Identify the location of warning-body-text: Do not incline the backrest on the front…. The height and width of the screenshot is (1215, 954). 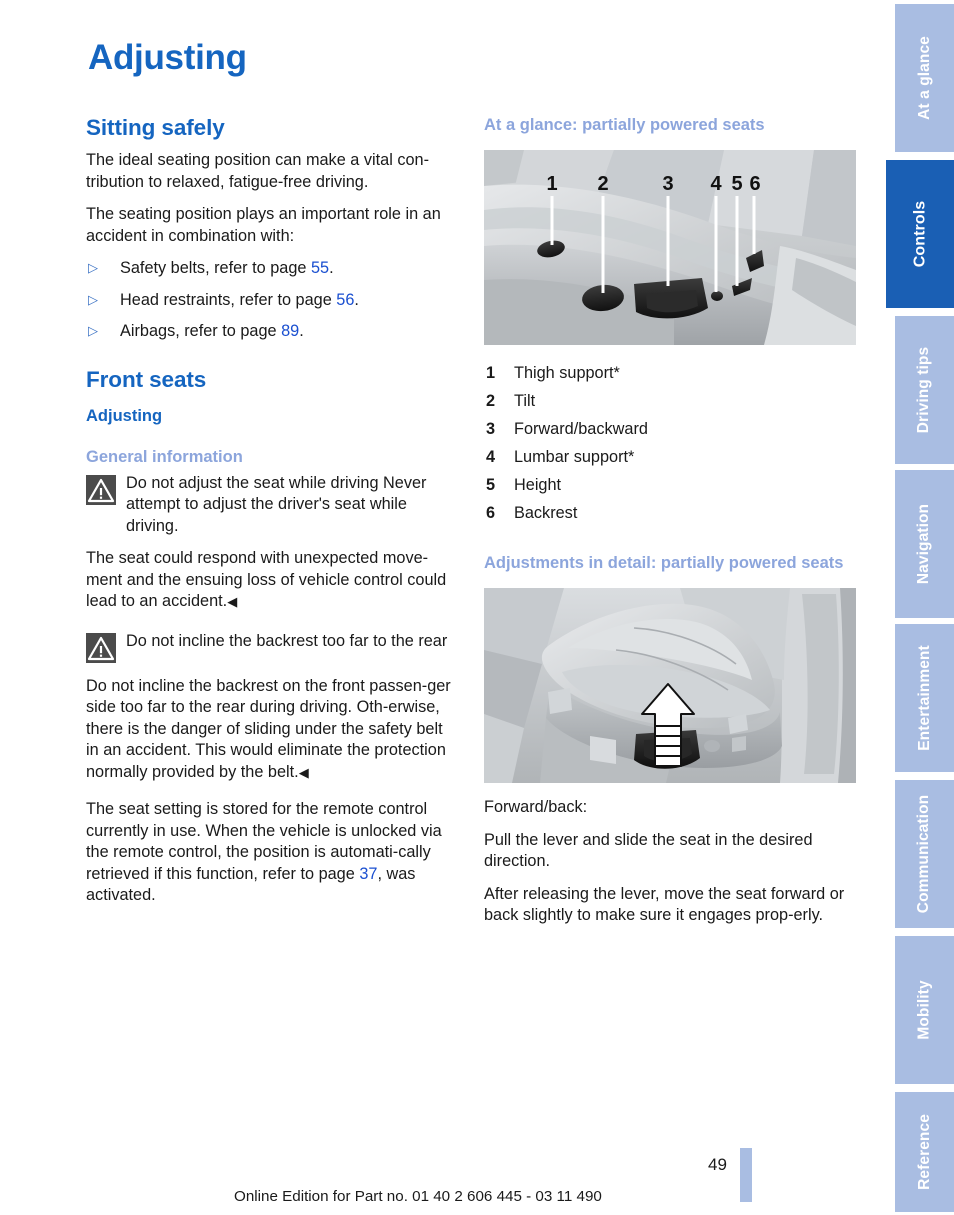
(268, 728).